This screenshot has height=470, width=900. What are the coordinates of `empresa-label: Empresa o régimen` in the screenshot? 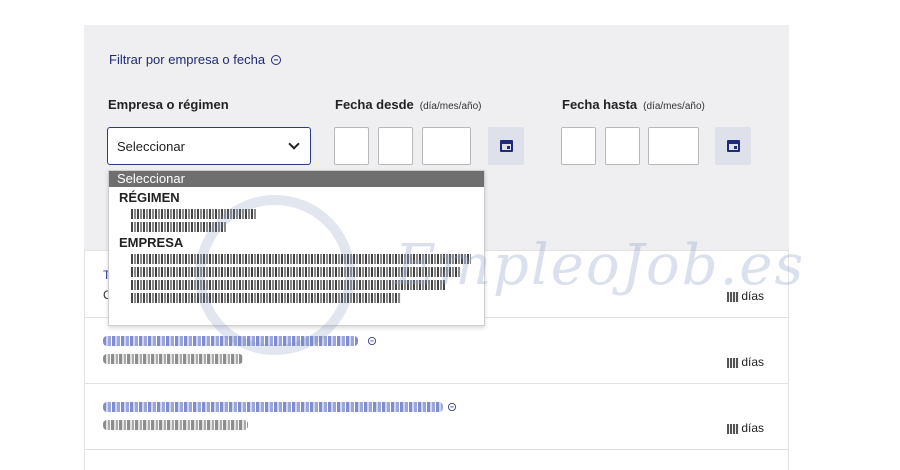 It's located at (168, 104).